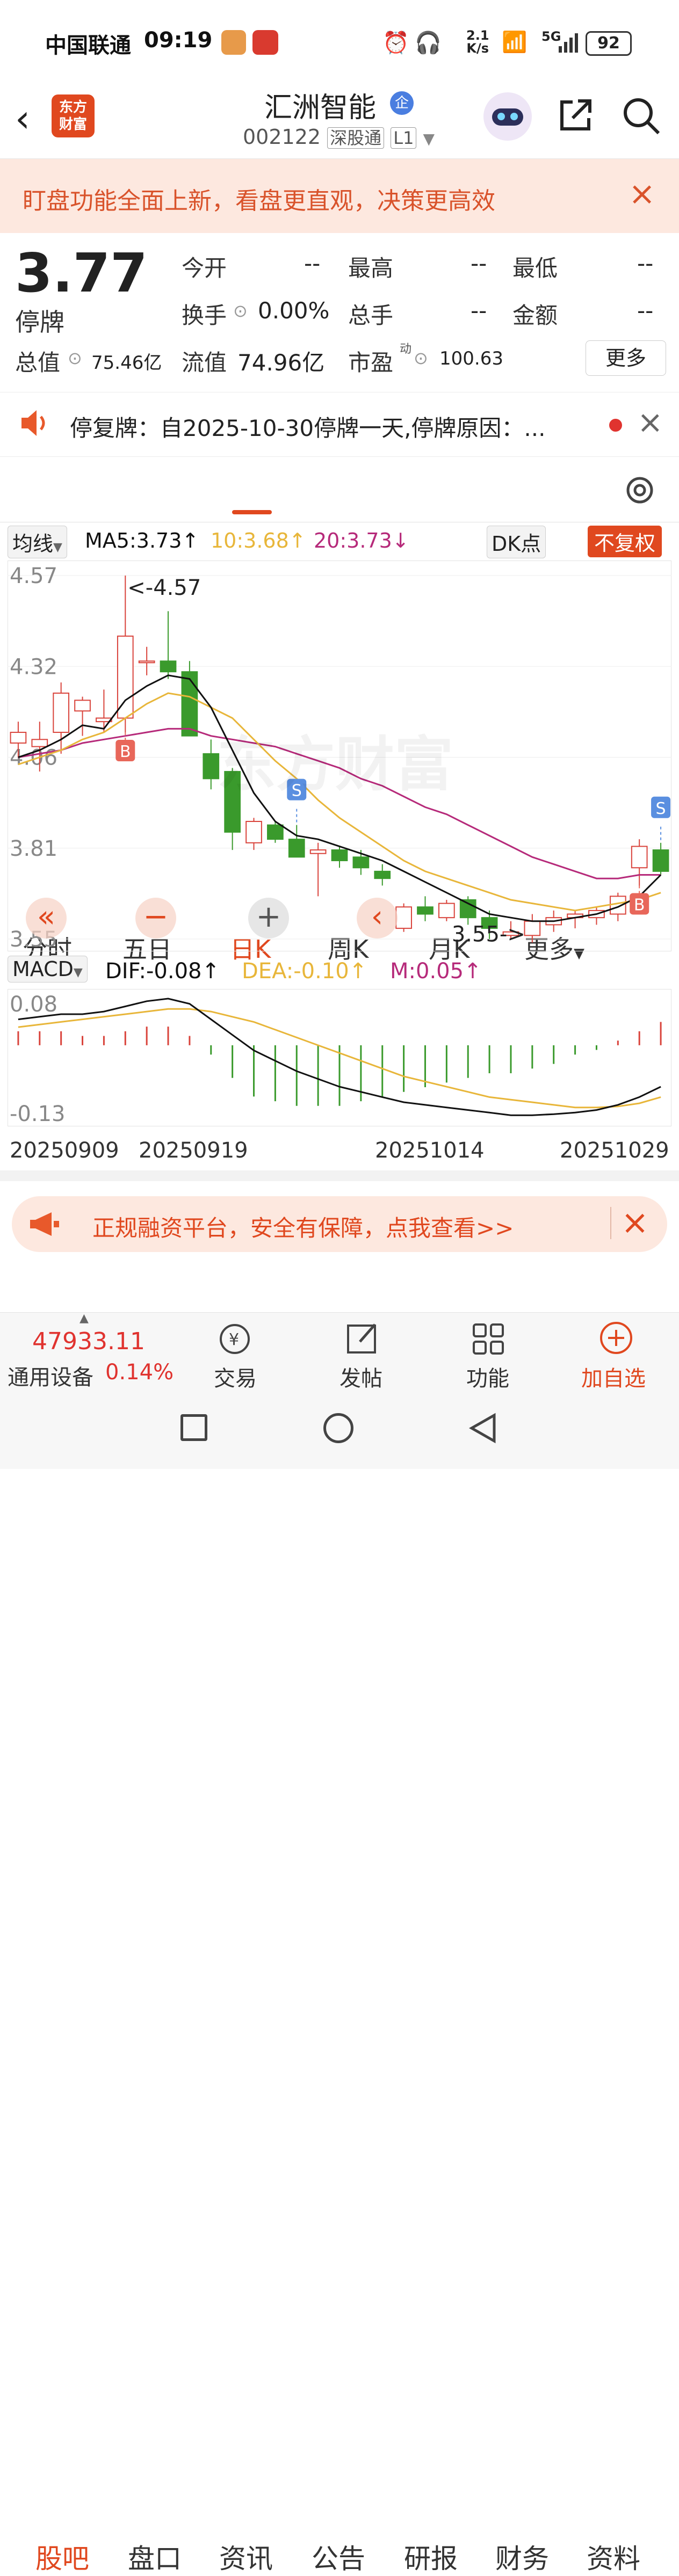  Describe the element at coordinates (259, 201) in the screenshot. I see `banner-text: 盯盘功能全面上新，看盘更直观，决策更高效` at that location.